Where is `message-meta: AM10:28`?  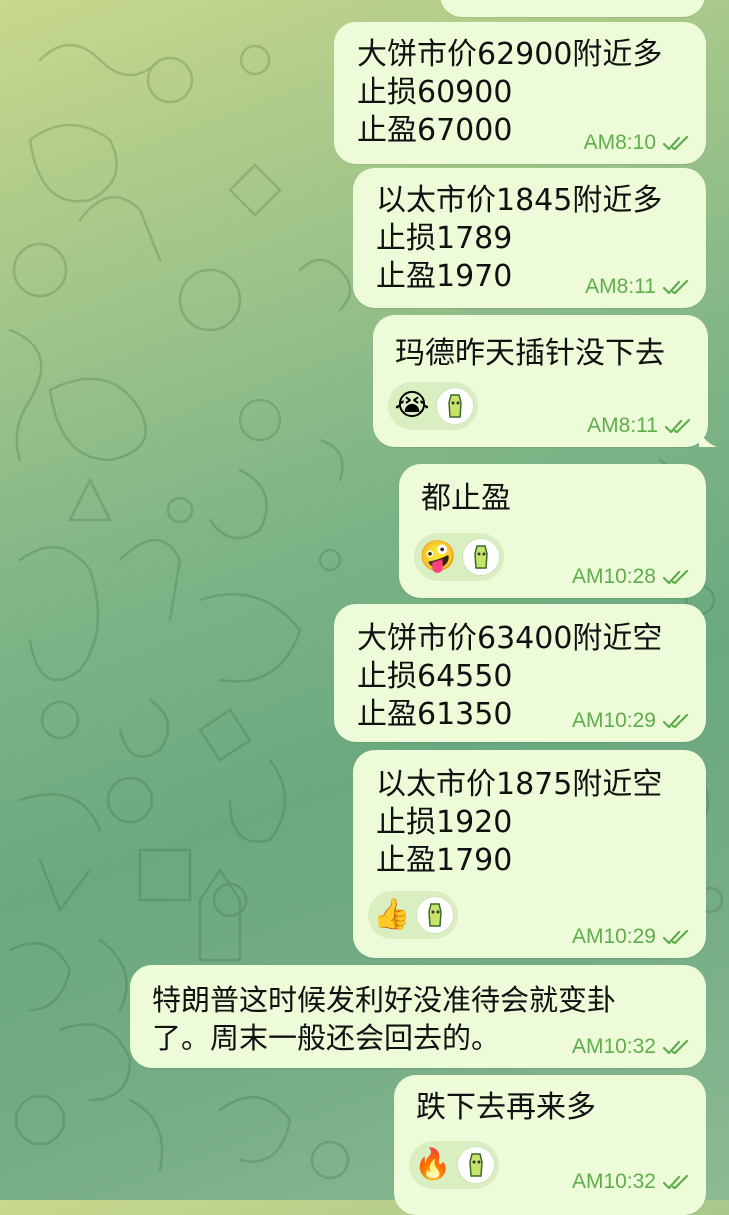 message-meta: AM10:28 is located at coordinates (632, 577).